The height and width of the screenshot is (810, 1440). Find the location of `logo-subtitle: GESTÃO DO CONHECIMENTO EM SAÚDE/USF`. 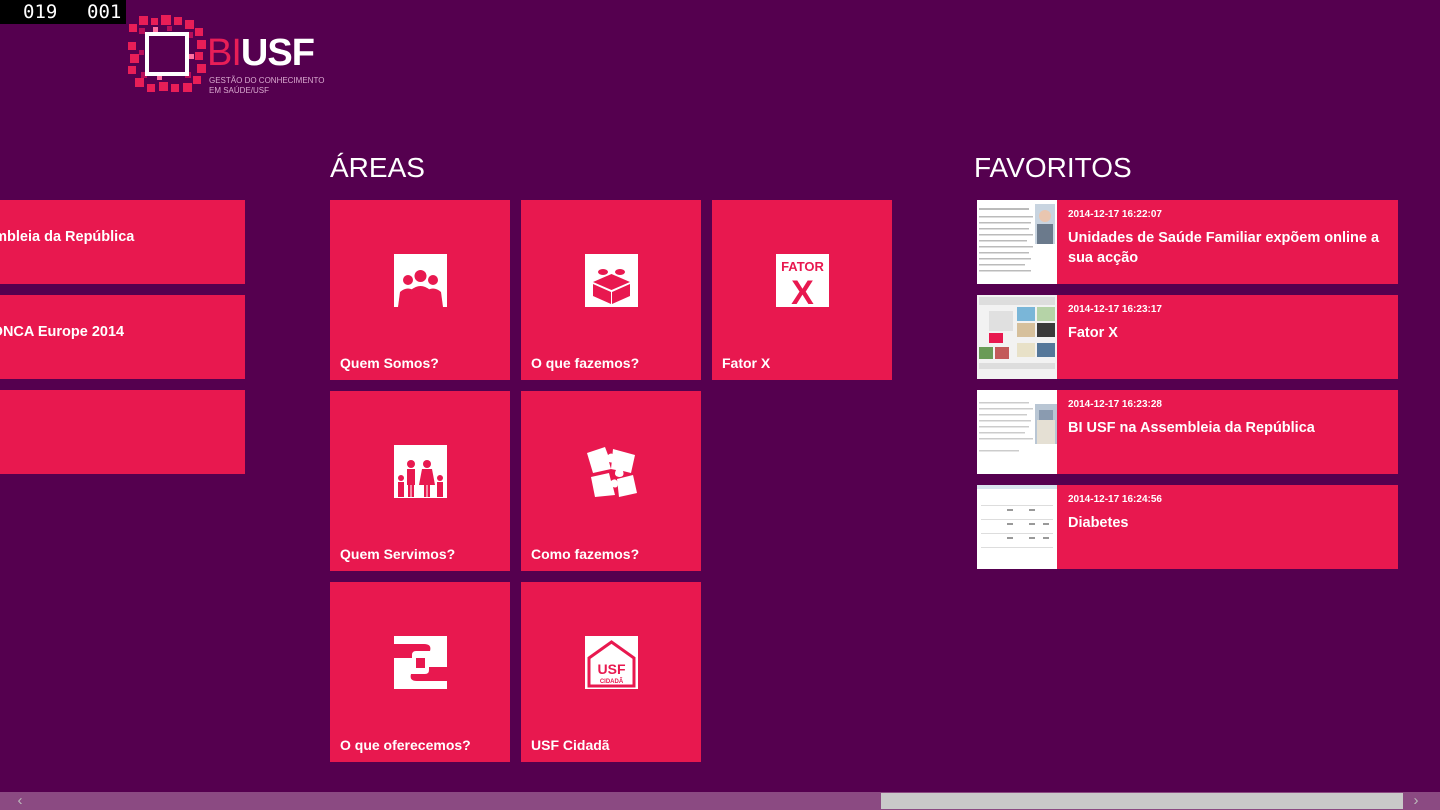

logo-subtitle: GESTÃO DO CONHECIMENTO EM SAÚDE/USF is located at coordinates (266, 86).